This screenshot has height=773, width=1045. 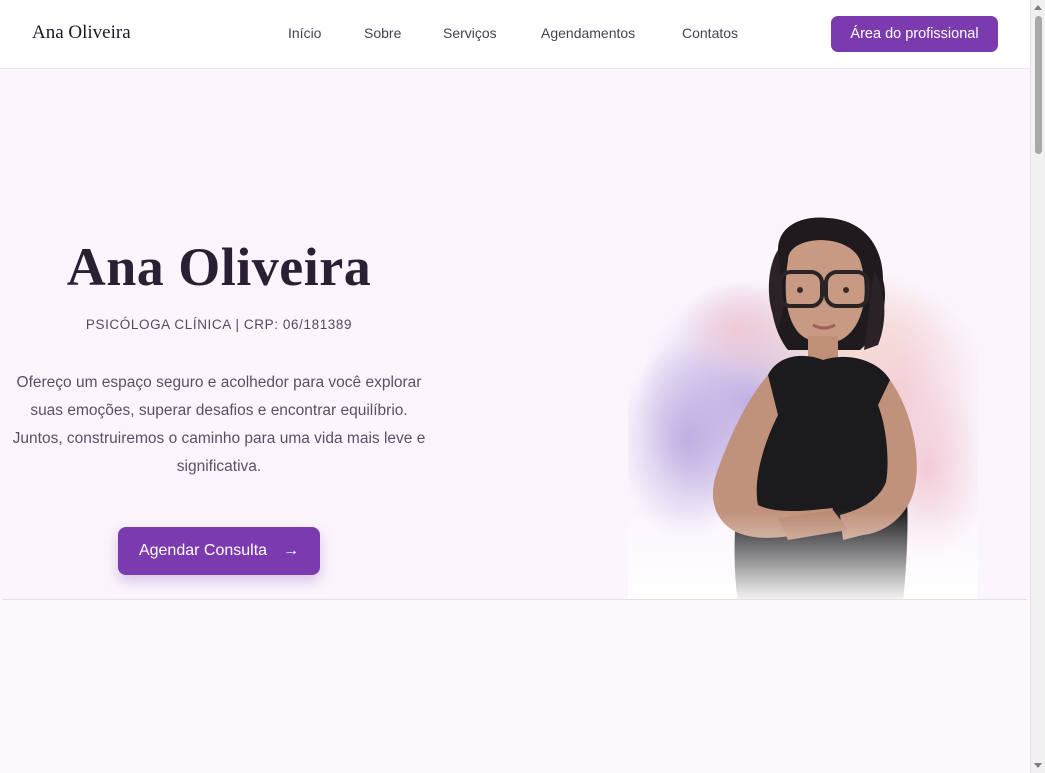 I want to click on brand-logo: Ana Oliveira, so click(x=81, y=33).